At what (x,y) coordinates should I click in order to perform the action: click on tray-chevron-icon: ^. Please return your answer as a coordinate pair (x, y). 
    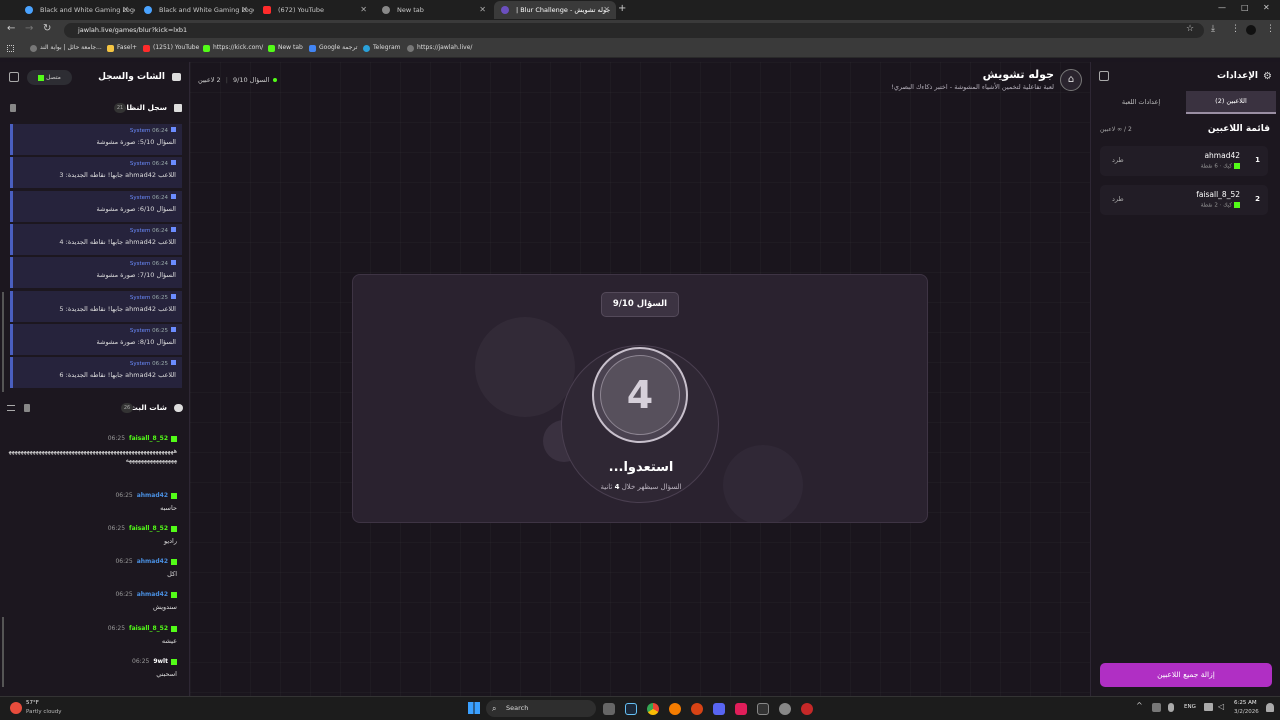
    Looking at the image, I should click on (1139, 705).